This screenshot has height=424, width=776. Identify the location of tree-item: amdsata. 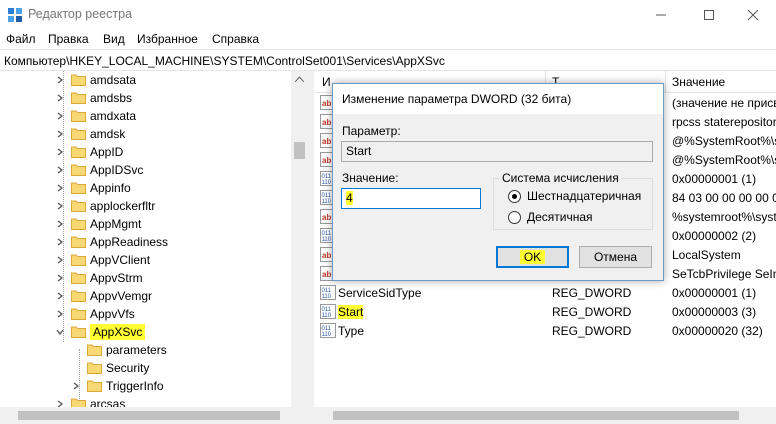
(145, 80).